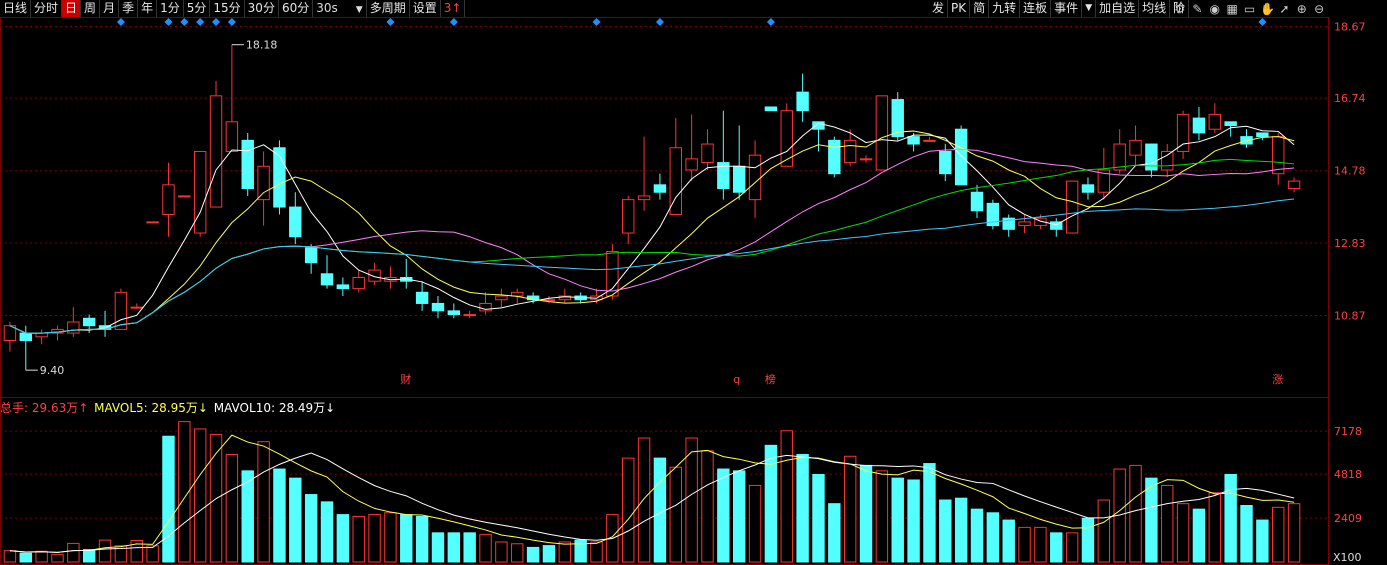 This screenshot has width=1387, height=565. What do you see at coordinates (1250, 9) in the screenshot?
I see `display-icon: ▭` at bounding box center [1250, 9].